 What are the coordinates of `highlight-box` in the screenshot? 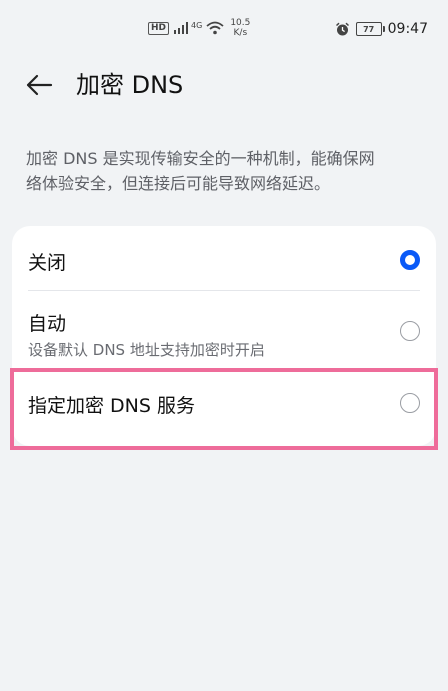 It's located at (224, 409).